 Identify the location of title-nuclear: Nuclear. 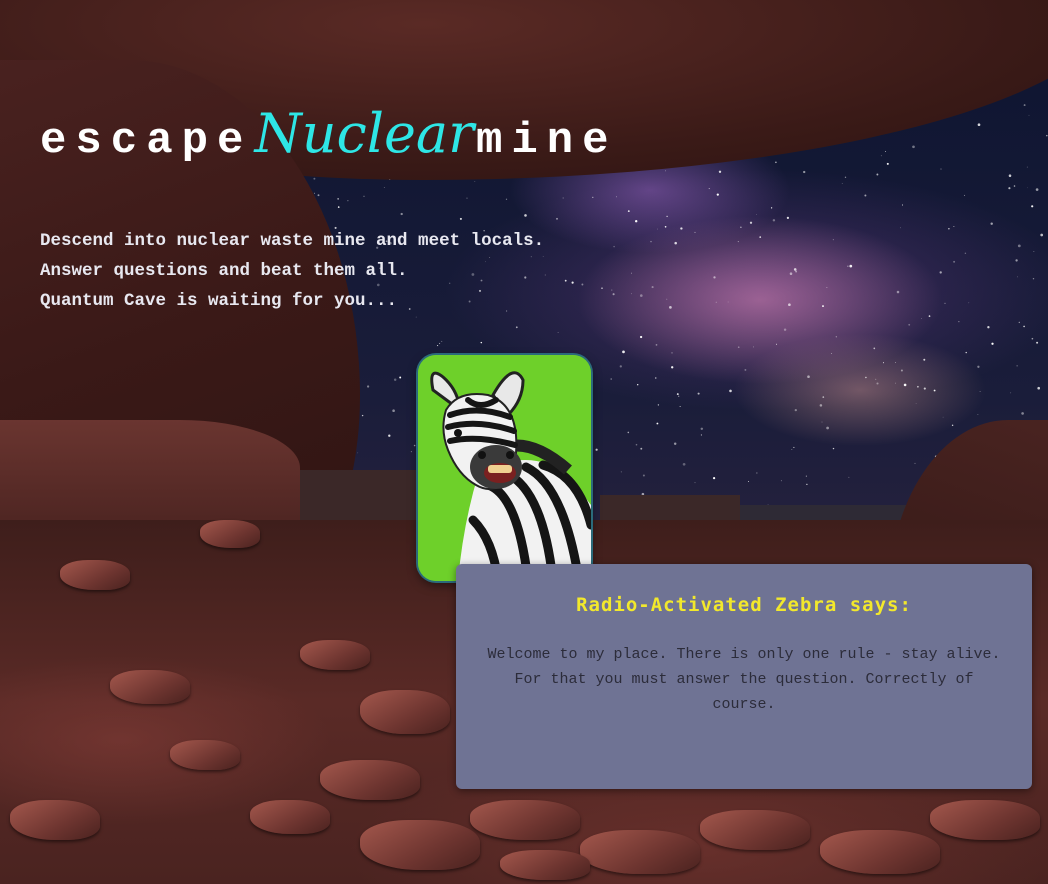
(364, 133).